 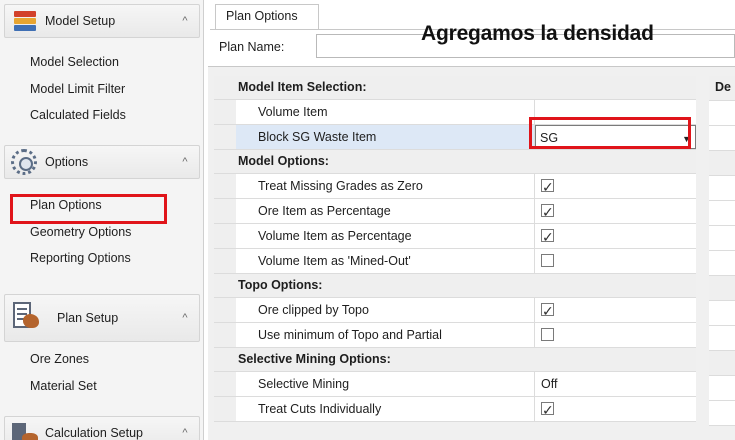 I want to click on property-name: Use minimum of Topo and Partial, so click(x=385, y=335).